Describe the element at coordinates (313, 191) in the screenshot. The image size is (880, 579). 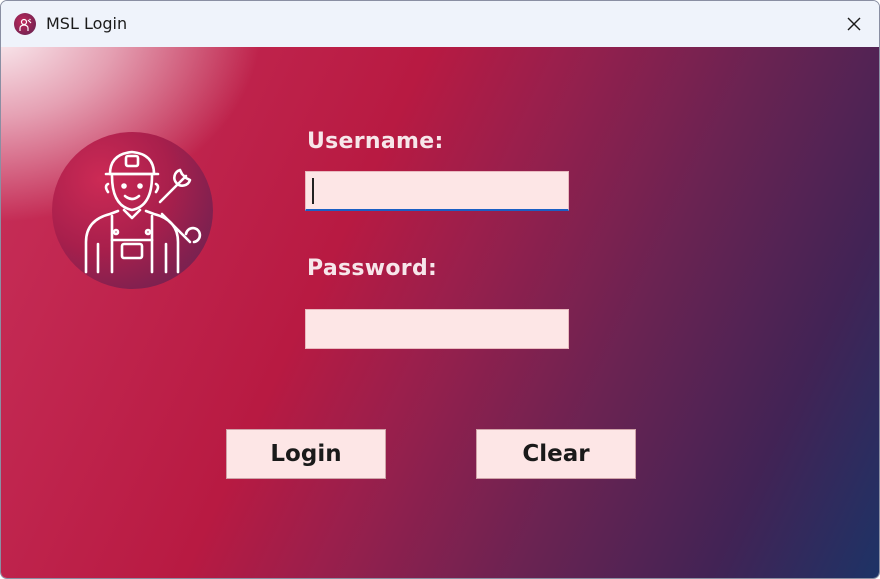
I see `text-caret` at that location.